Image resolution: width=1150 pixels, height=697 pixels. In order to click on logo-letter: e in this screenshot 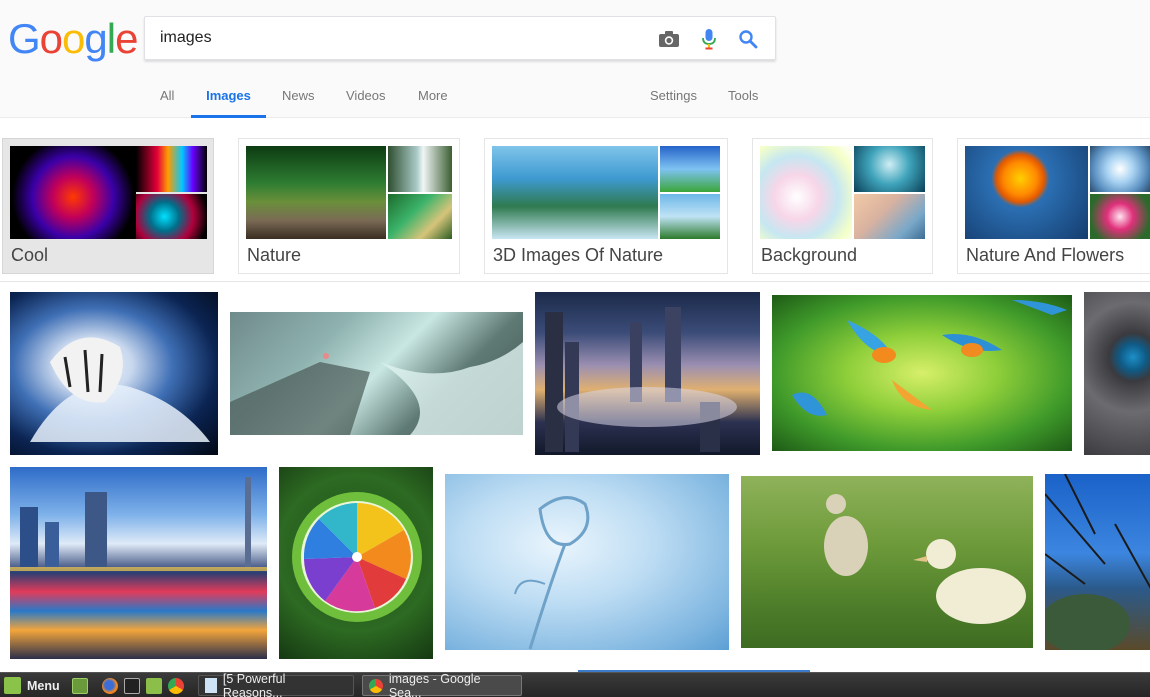, I will do `click(126, 38)`.